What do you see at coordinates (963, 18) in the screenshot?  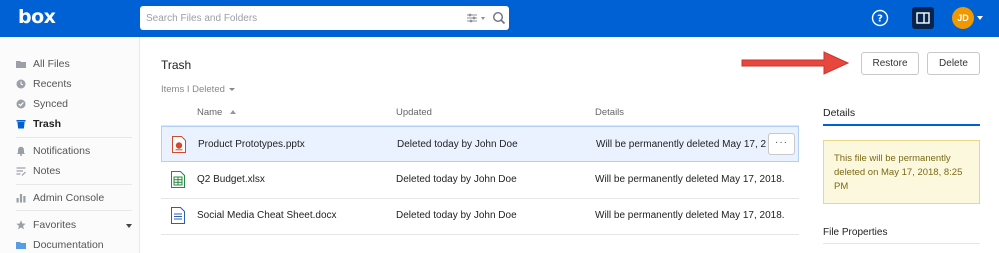 I see `user-avatar: JD` at bounding box center [963, 18].